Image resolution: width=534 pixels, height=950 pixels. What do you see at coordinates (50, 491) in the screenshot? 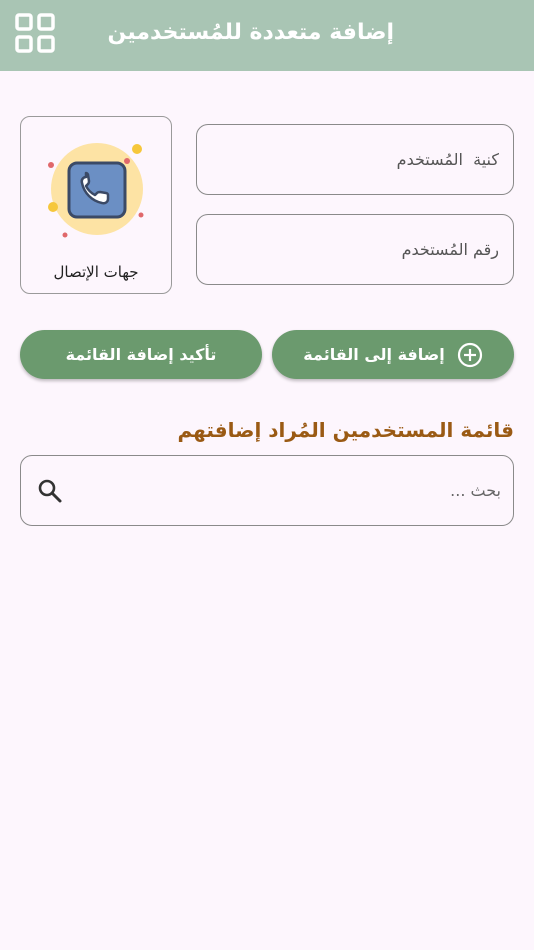
I see `search-icon` at bounding box center [50, 491].